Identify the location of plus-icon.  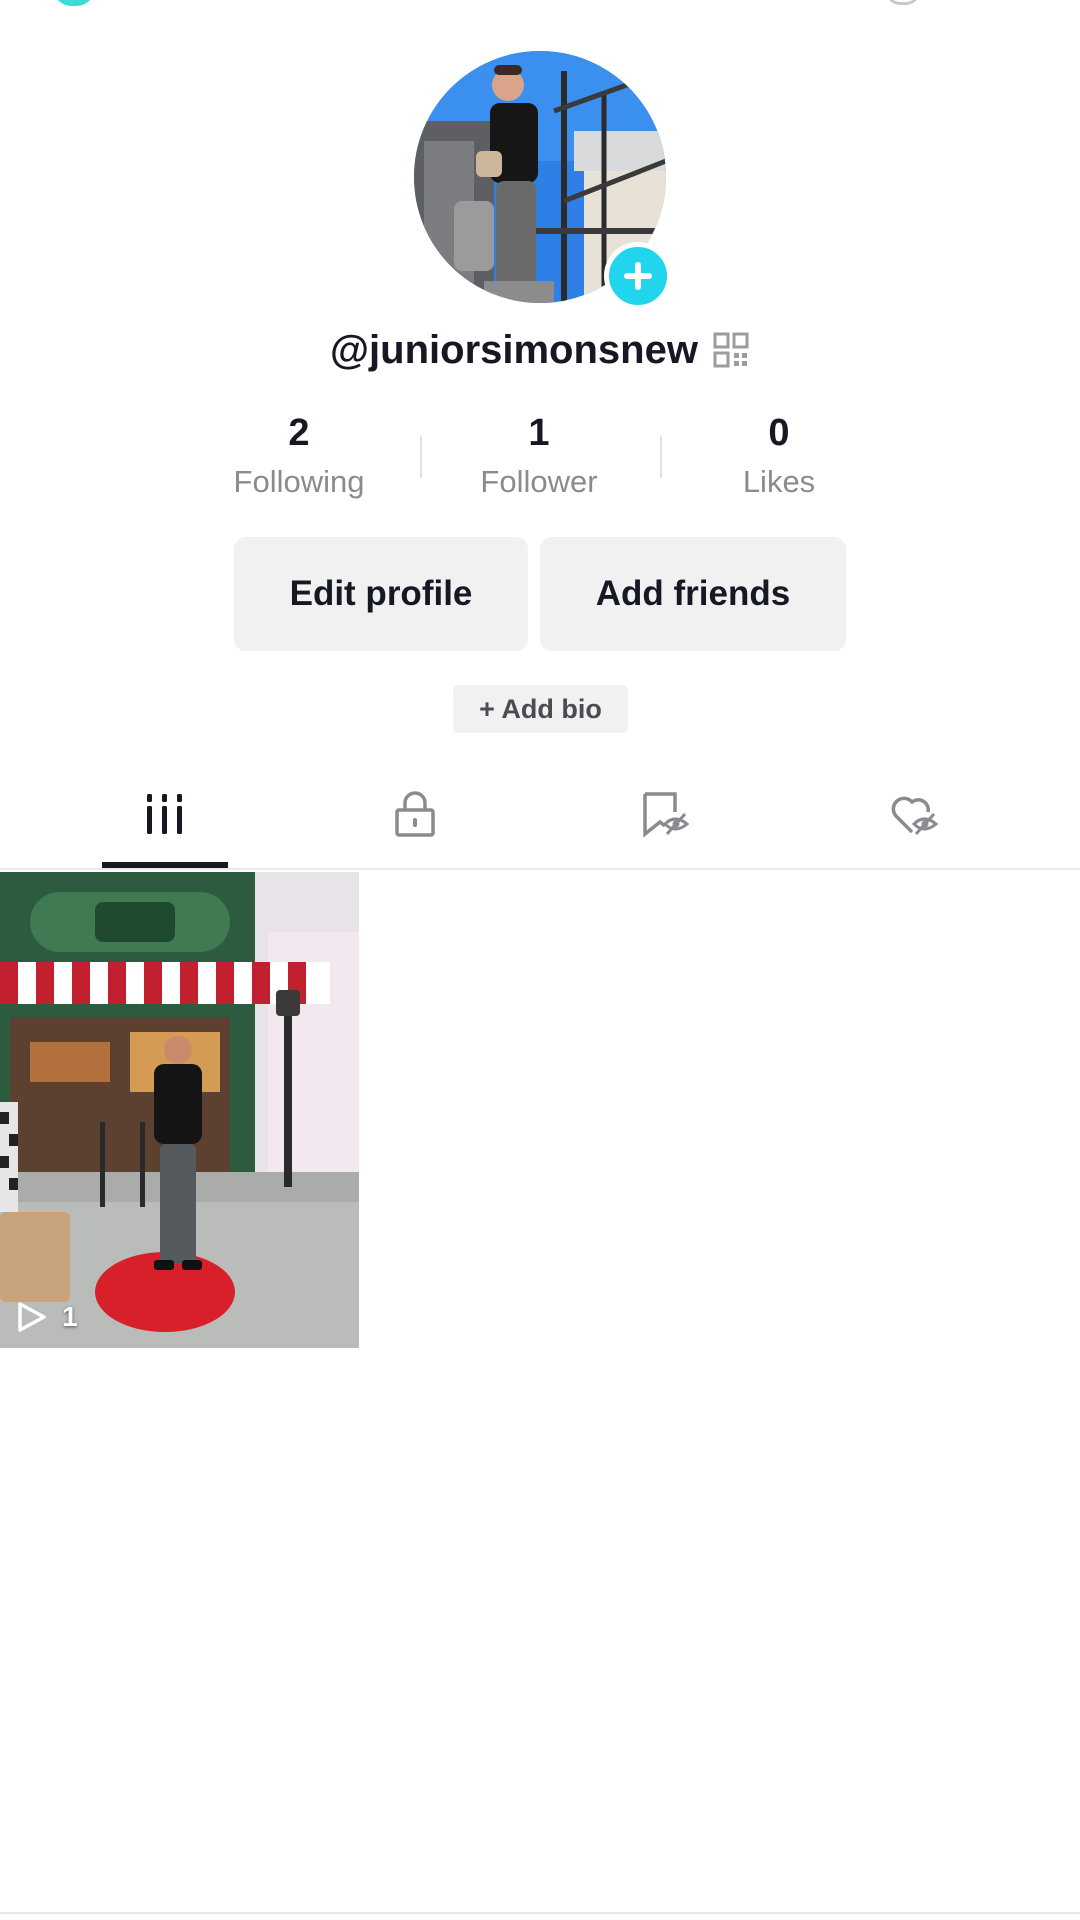
(638, 276).